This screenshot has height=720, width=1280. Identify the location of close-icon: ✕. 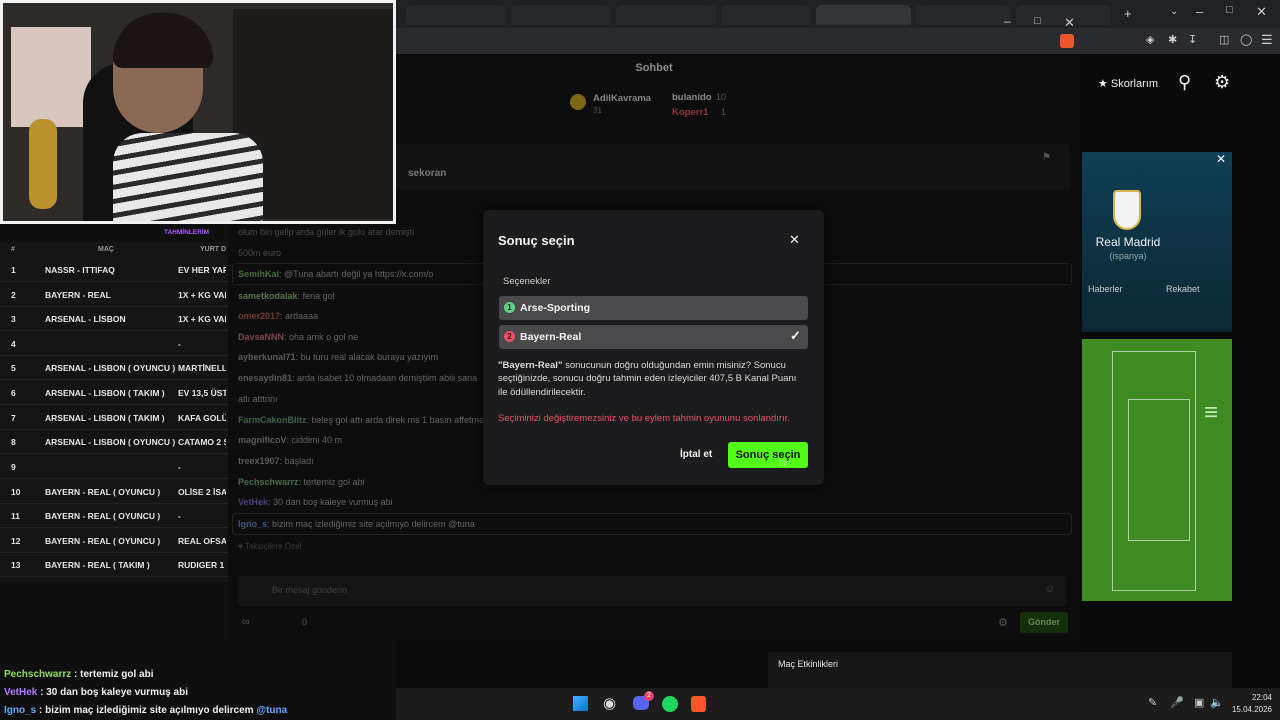
(1261, 12).